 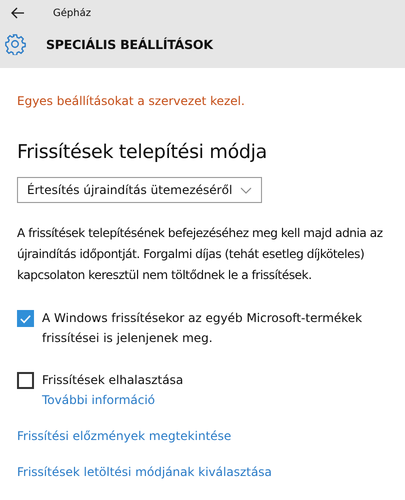 What do you see at coordinates (113, 400) in the screenshot?
I see `more-info-link: További információ` at bounding box center [113, 400].